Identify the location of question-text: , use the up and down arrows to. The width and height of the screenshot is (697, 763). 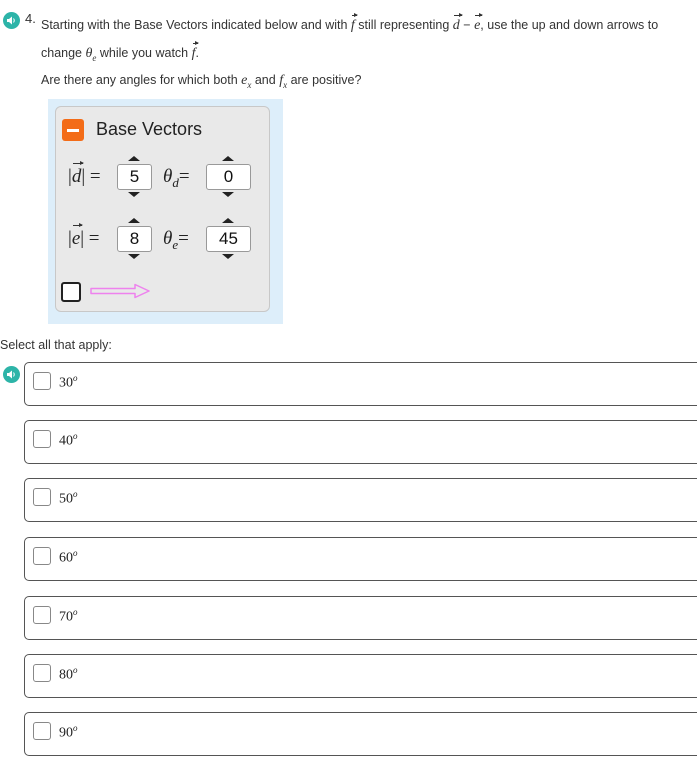
(569, 25).